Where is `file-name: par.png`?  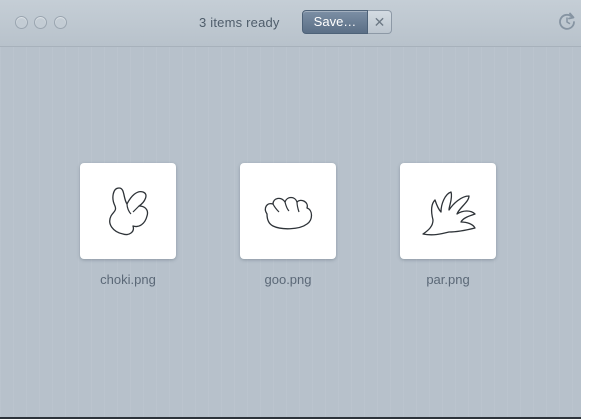 file-name: par.png is located at coordinates (448, 279).